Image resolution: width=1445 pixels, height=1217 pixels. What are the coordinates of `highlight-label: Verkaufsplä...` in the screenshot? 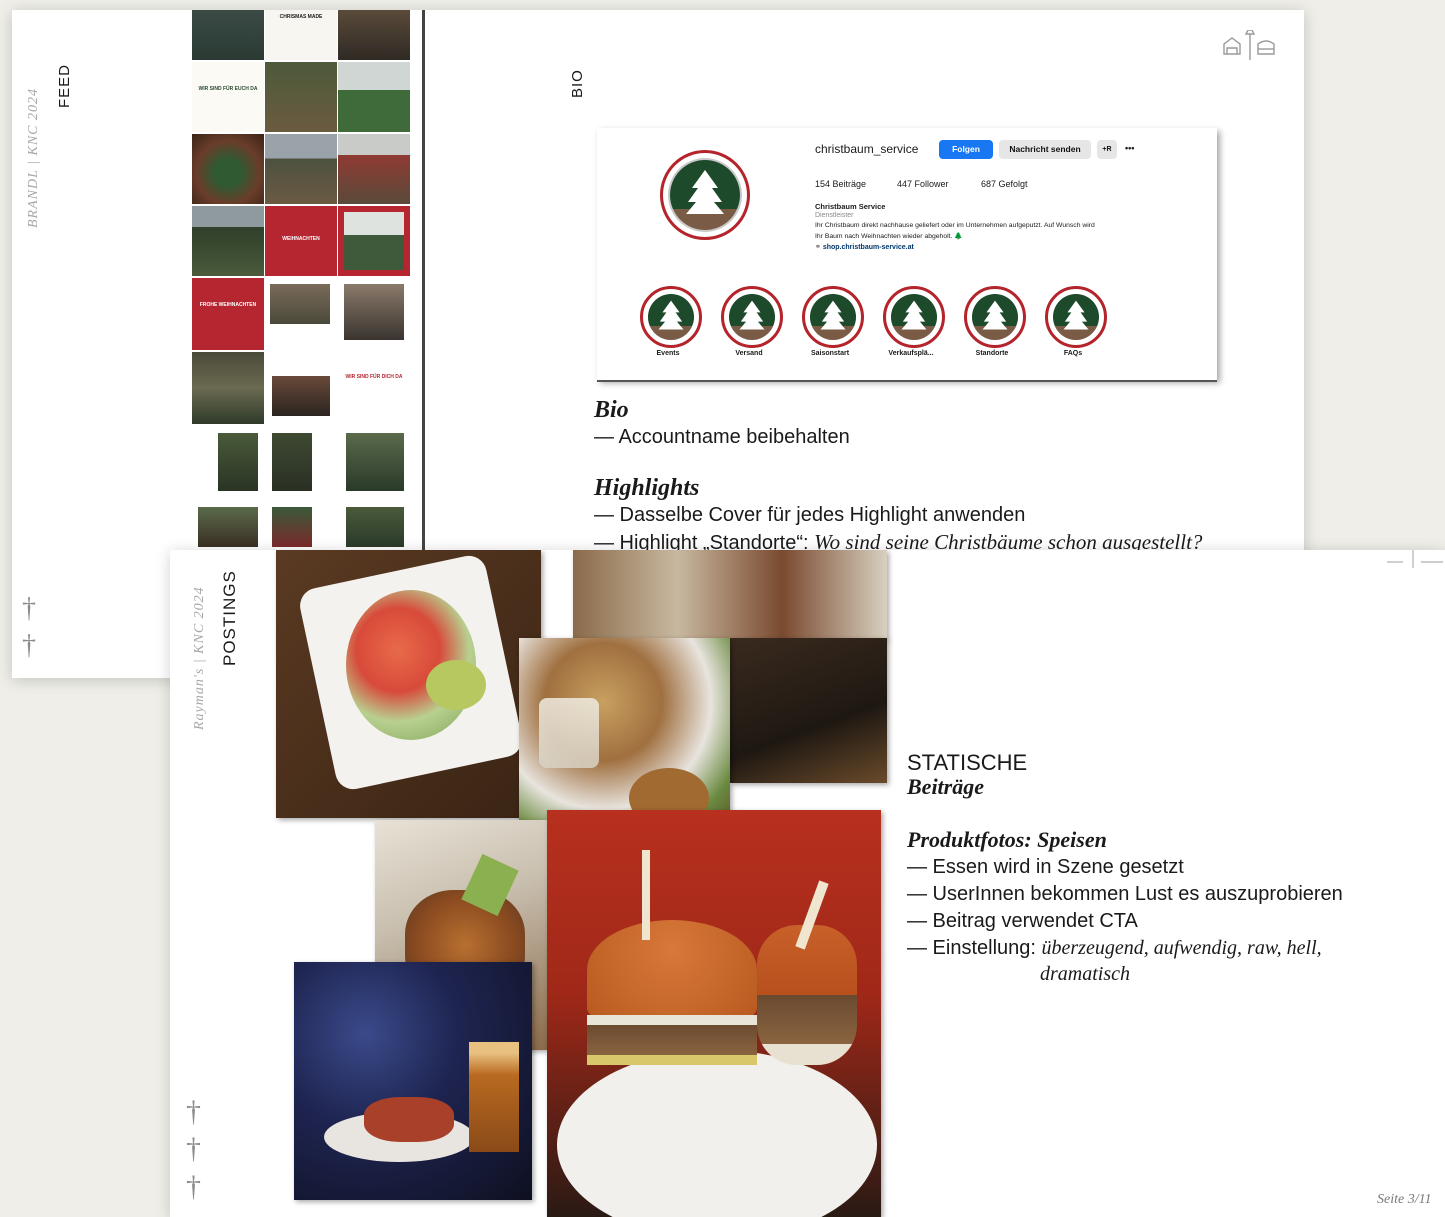 It's located at (911, 353).